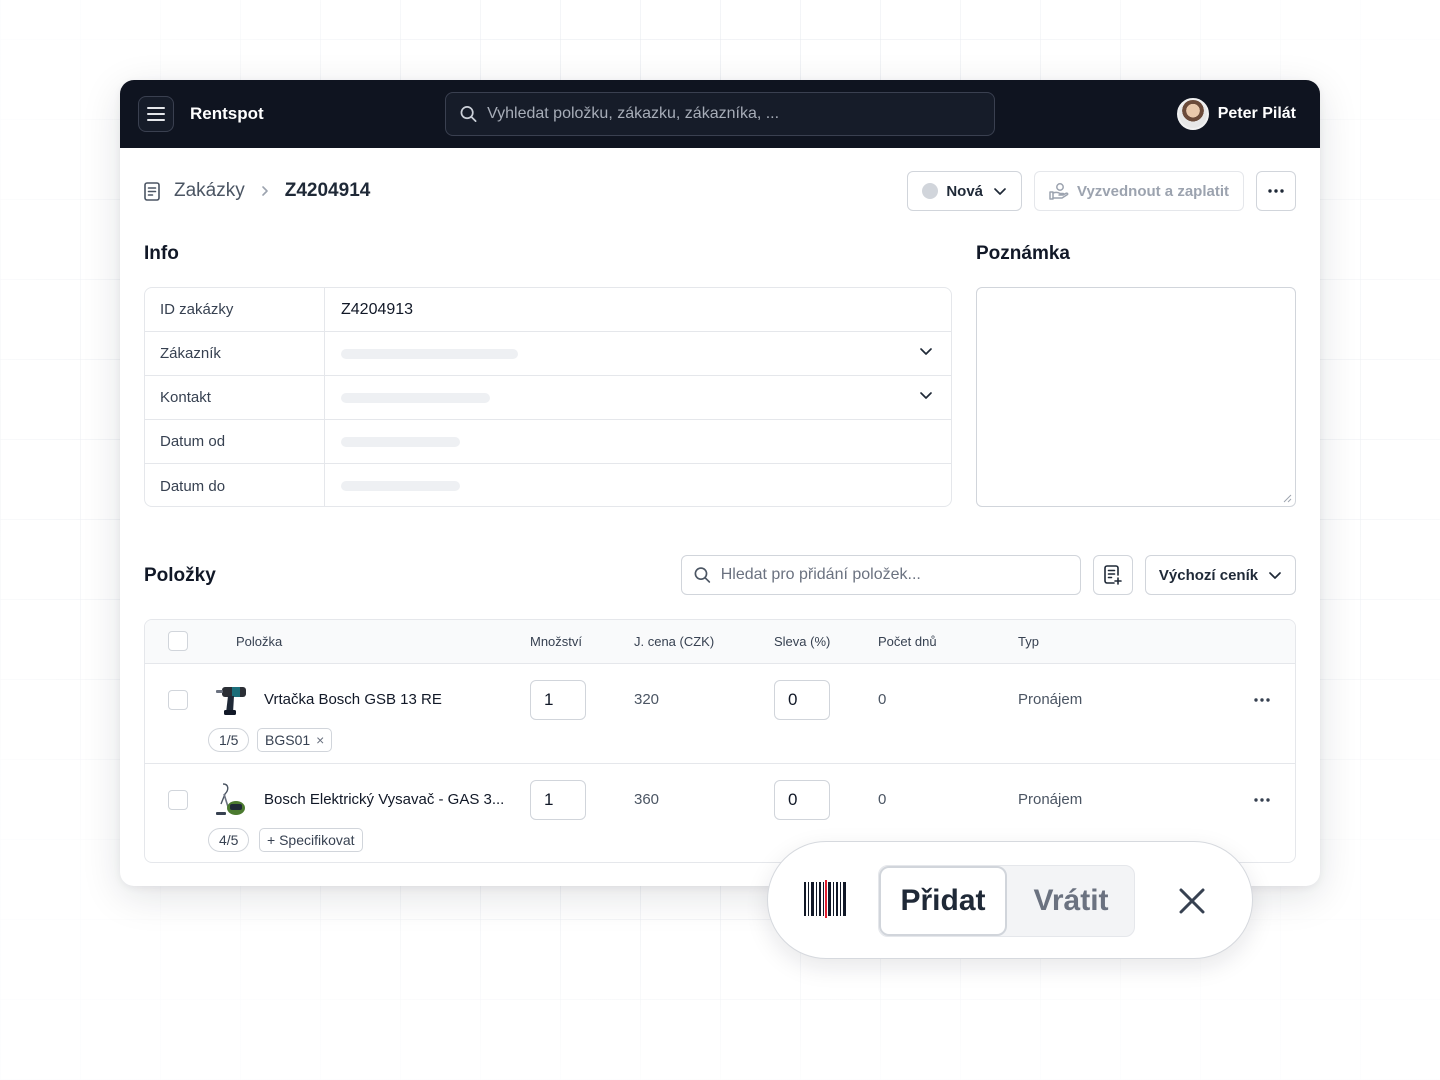  I want to click on scan-mode-return: Vrátit, so click(1071, 901).